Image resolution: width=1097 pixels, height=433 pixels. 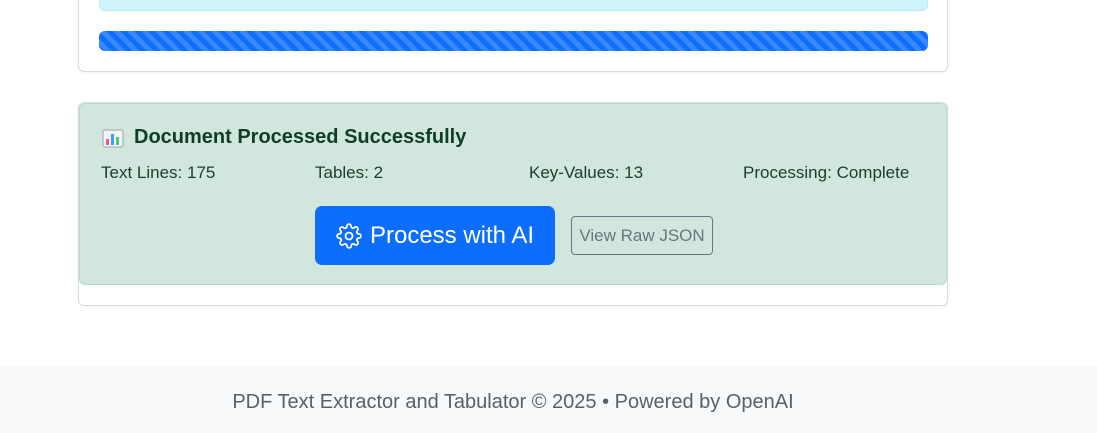 What do you see at coordinates (201, 172) in the screenshot?
I see `stat-value: 175` at bounding box center [201, 172].